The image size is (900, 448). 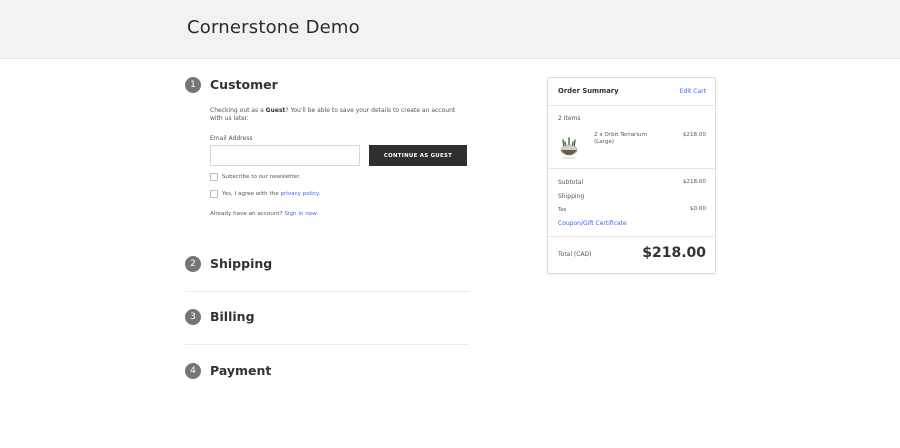 What do you see at coordinates (327, 86) in the screenshot?
I see `step-header: 1 Customer` at bounding box center [327, 86].